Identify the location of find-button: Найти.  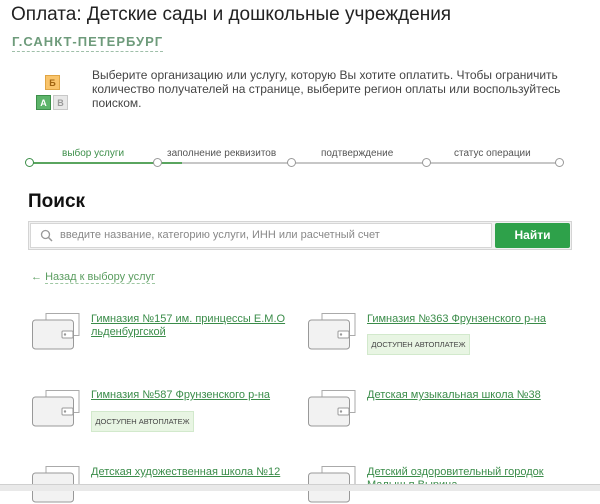
(532, 235).